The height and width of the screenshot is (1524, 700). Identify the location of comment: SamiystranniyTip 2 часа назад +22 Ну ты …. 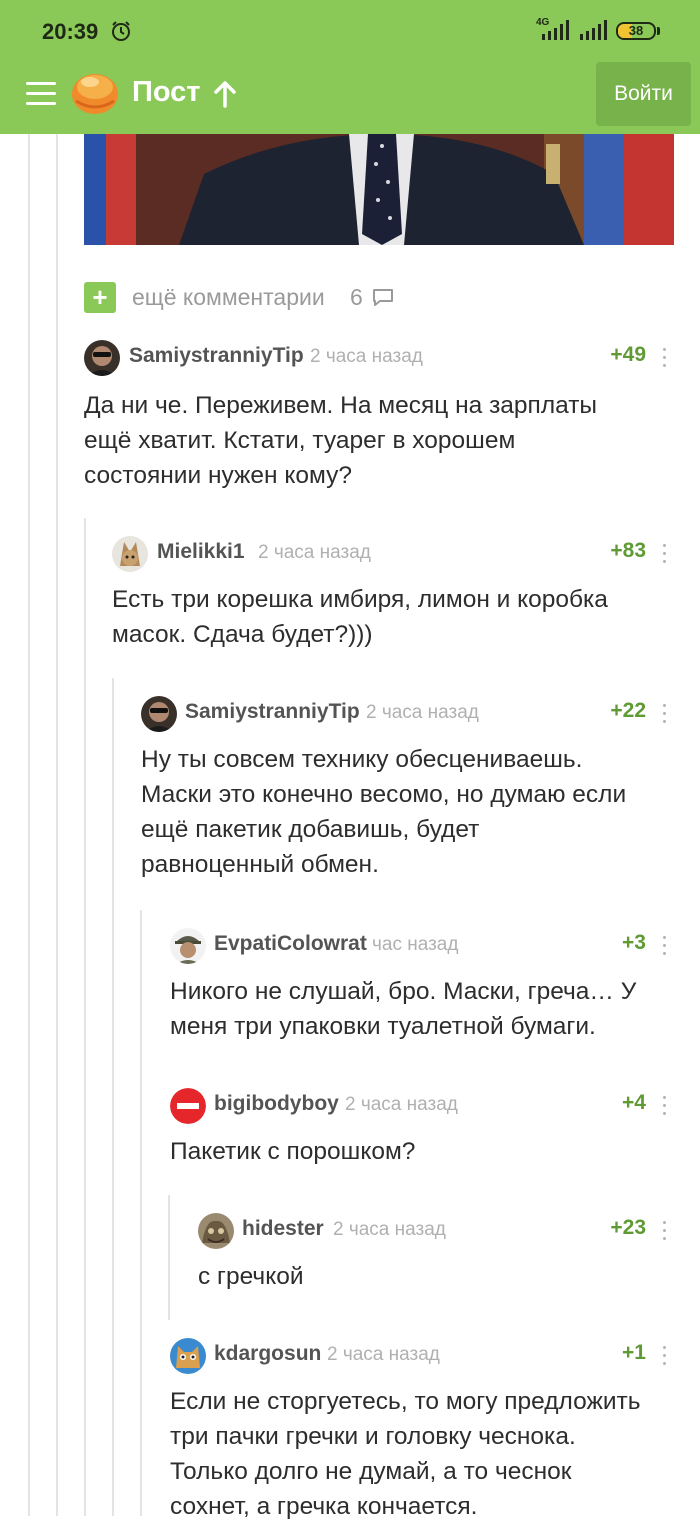
(412, 791).